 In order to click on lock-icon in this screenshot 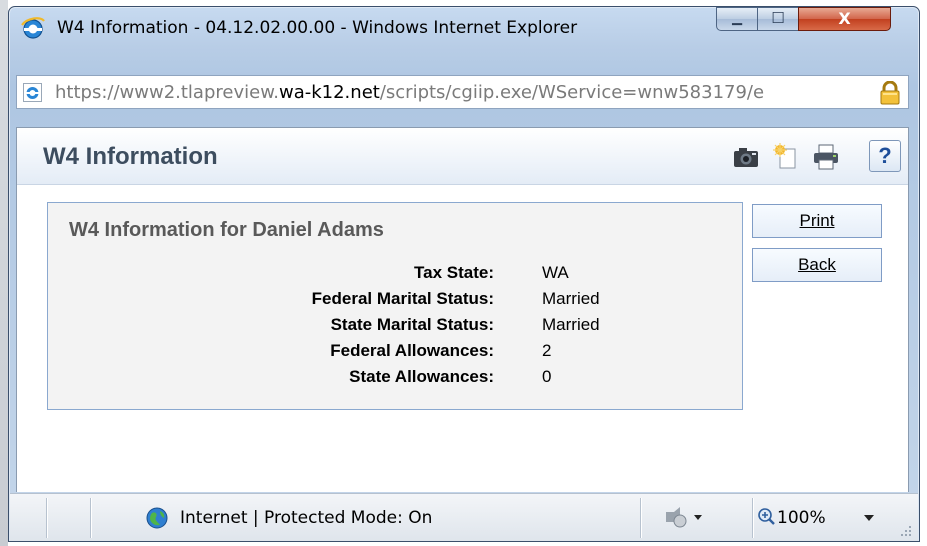, I will do `click(890, 93)`.